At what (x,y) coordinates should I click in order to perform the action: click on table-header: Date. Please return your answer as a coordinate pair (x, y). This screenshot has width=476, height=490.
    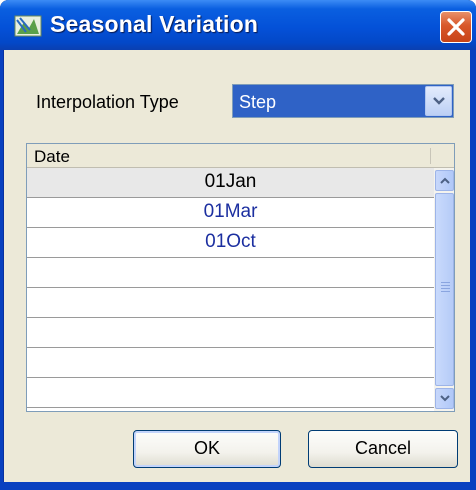
    Looking at the image, I should click on (240, 156).